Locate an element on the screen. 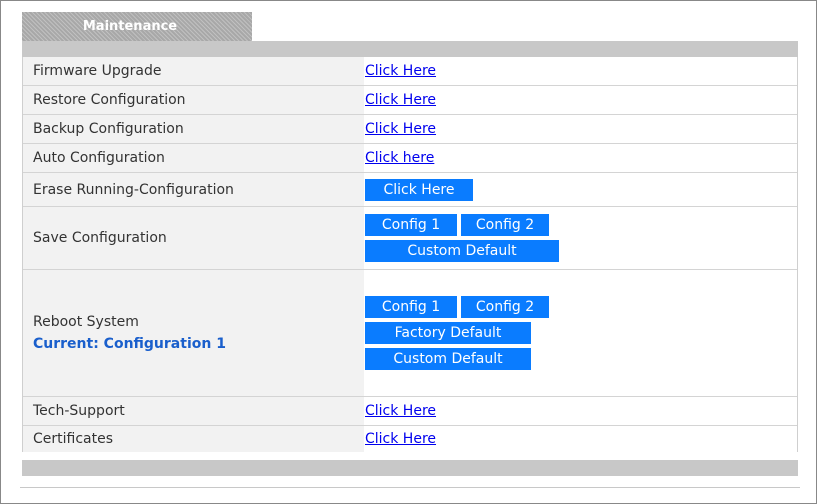 This screenshot has width=817, height=504. backup-configuration-label: Backup Configuration is located at coordinates (193, 129).